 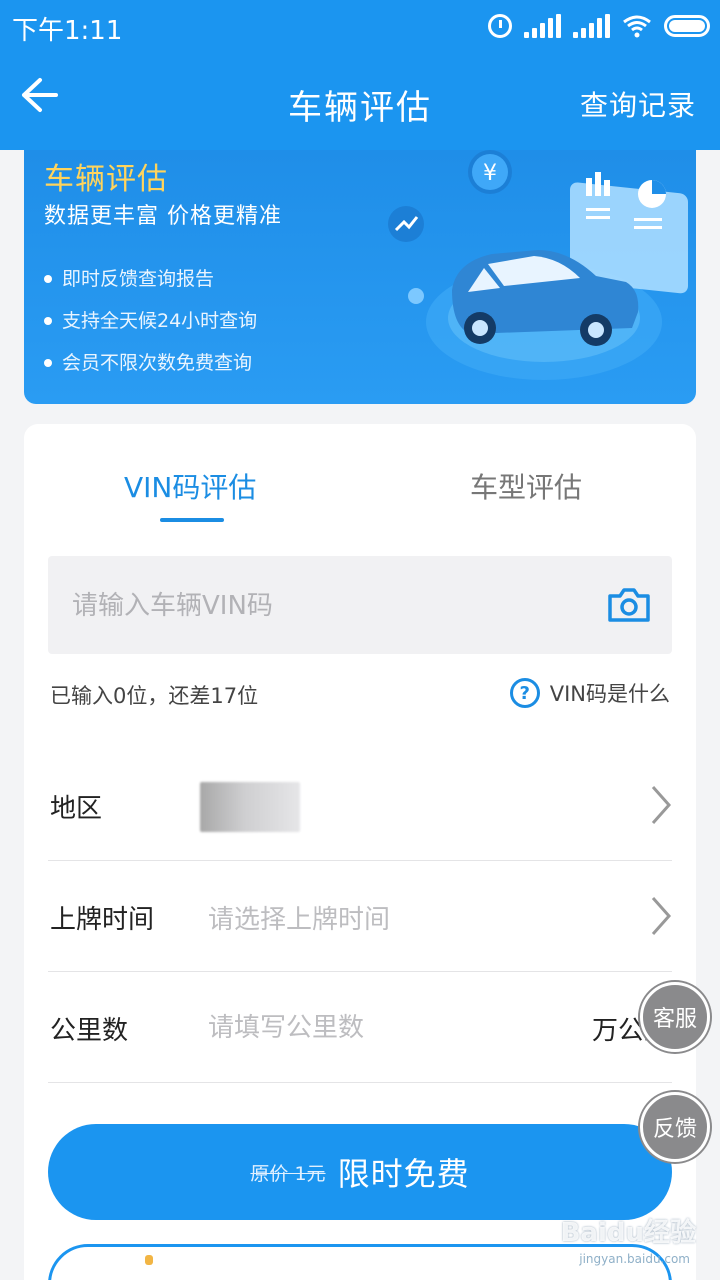 I want to click on region-row: 地区, so click(x=360, y=805).